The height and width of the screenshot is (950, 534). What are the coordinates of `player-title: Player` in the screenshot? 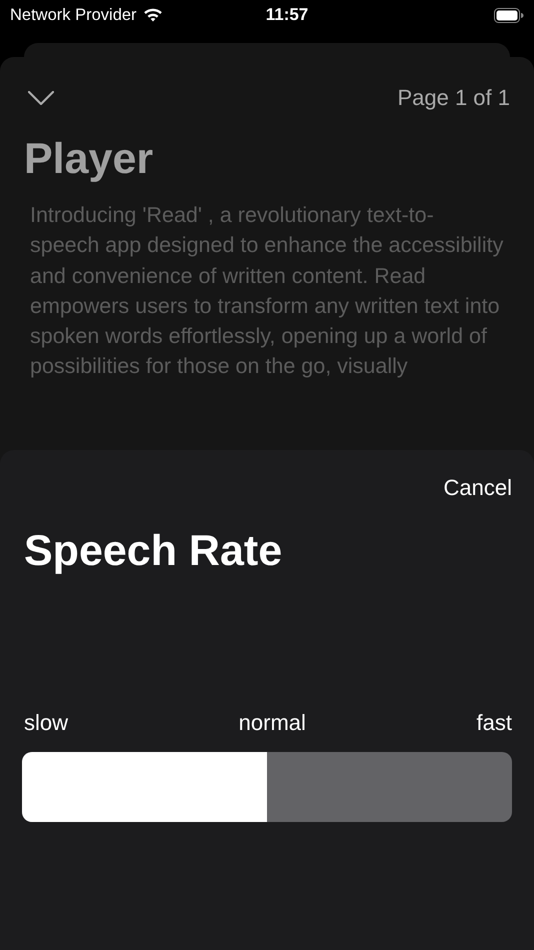 It's located at (89, 159).